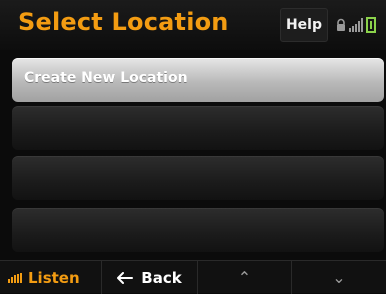 Image resolution: width=386 pixels, height=294 pixels. I want to click on list-item-label: Create New Location, so click(106, 78).